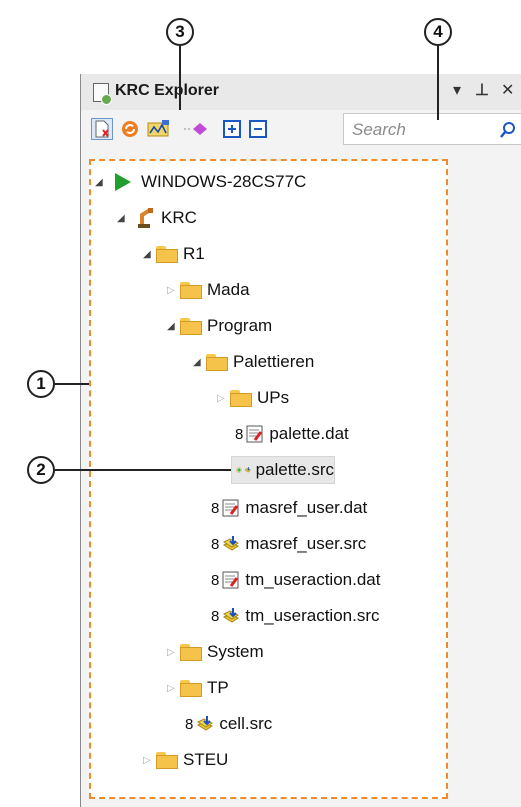 The image size is (521, 807). I want to click on tree-item-mada: ▷ Mada, so click(208, 290).